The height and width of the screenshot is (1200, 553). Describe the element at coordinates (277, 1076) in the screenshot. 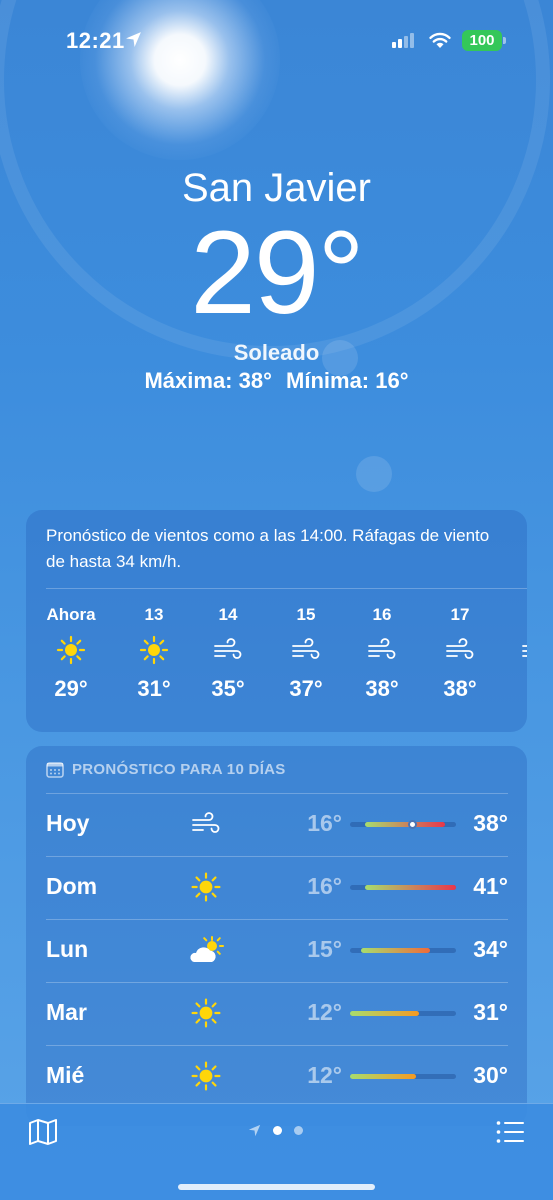

I see `daily-row: Mié 12° 30°` at that location.